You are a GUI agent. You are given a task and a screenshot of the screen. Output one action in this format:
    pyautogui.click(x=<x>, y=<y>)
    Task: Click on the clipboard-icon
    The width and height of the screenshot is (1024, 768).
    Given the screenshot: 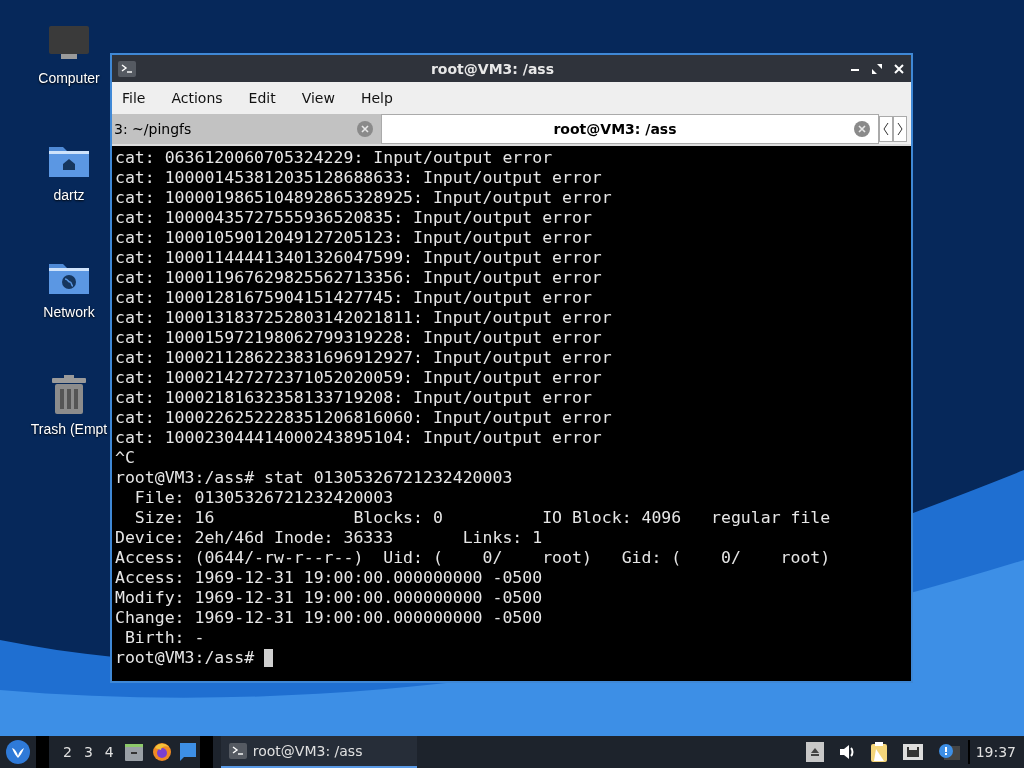 What is the action you would take?
    pyautogui.click(x=878, y=752)
    